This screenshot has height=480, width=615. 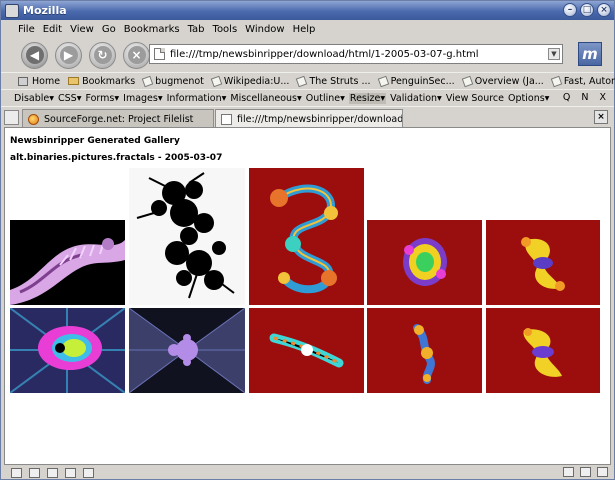 I want to click on reload-icon: ↻, so click(x=102, y=55).